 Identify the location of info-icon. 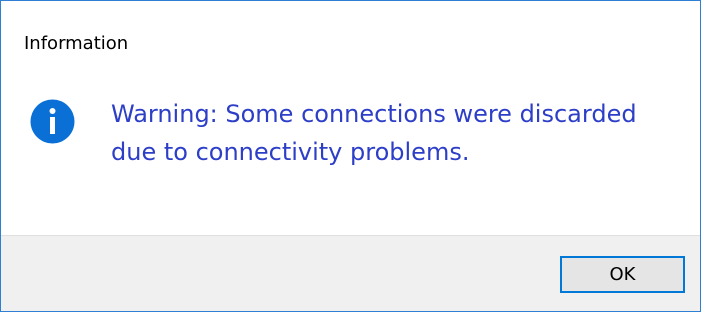
(52, 121).